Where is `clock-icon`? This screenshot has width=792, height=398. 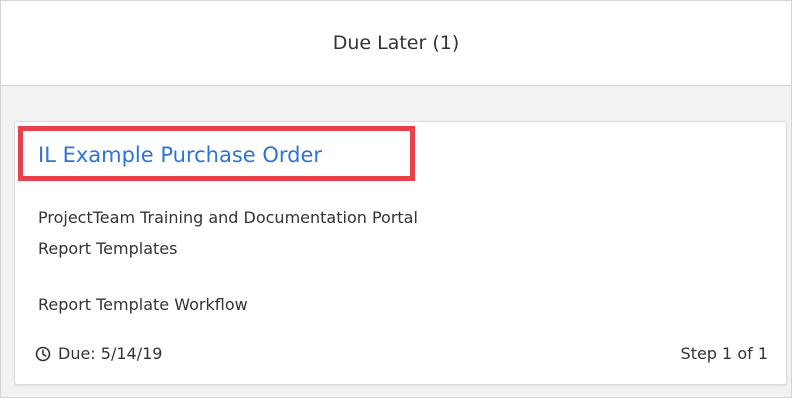 clock-icon is located at coordinates (43, 354).